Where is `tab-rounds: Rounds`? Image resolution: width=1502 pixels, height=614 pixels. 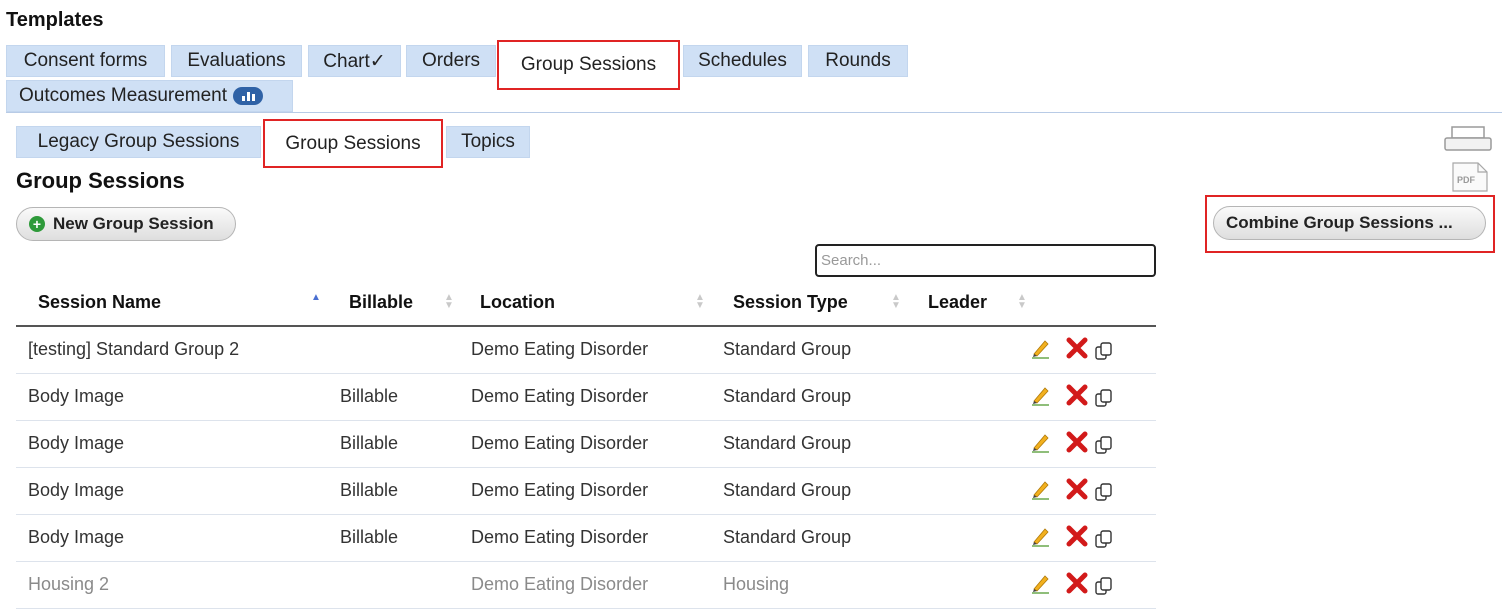 tab-rounds: Rounds is located at coordinates (858, 61).